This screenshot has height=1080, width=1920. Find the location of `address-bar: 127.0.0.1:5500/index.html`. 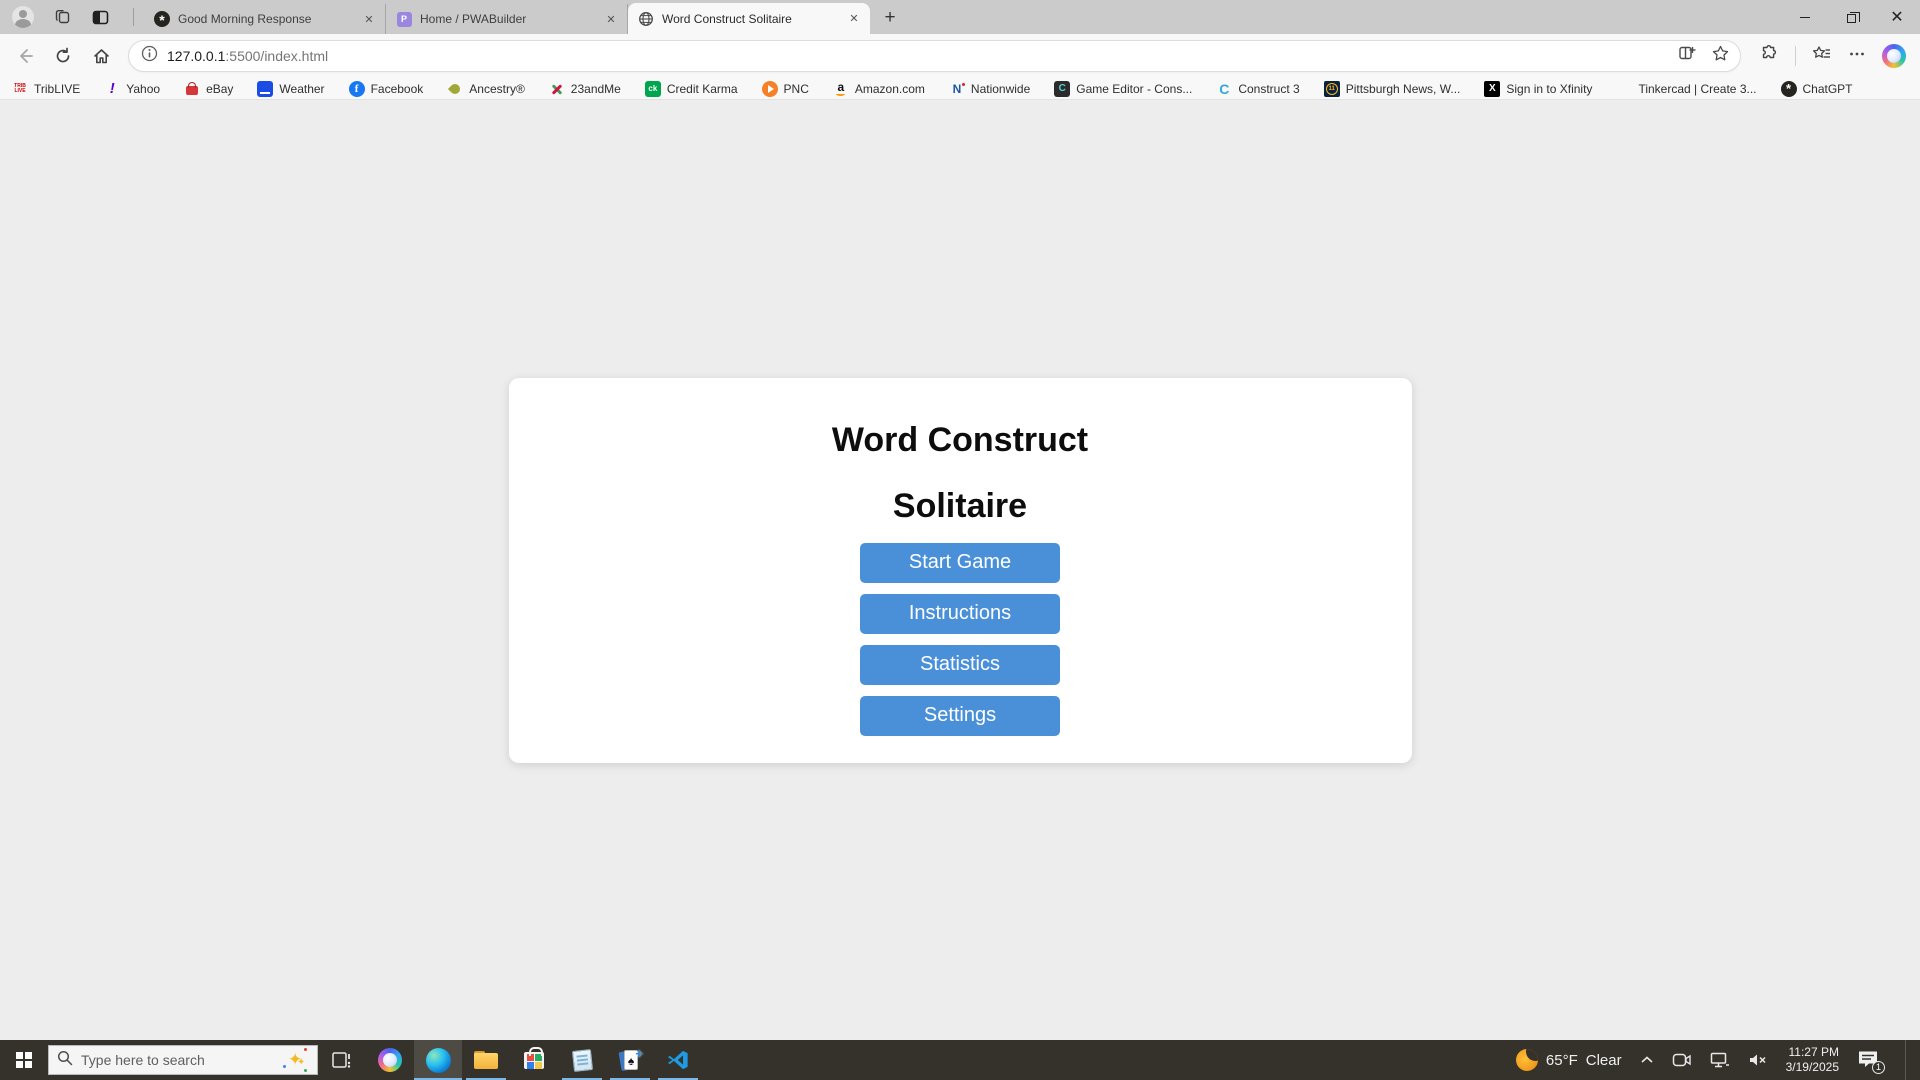

address-bar: 127.0.0.1:5500/index.html is located at coordinates (934, 56).